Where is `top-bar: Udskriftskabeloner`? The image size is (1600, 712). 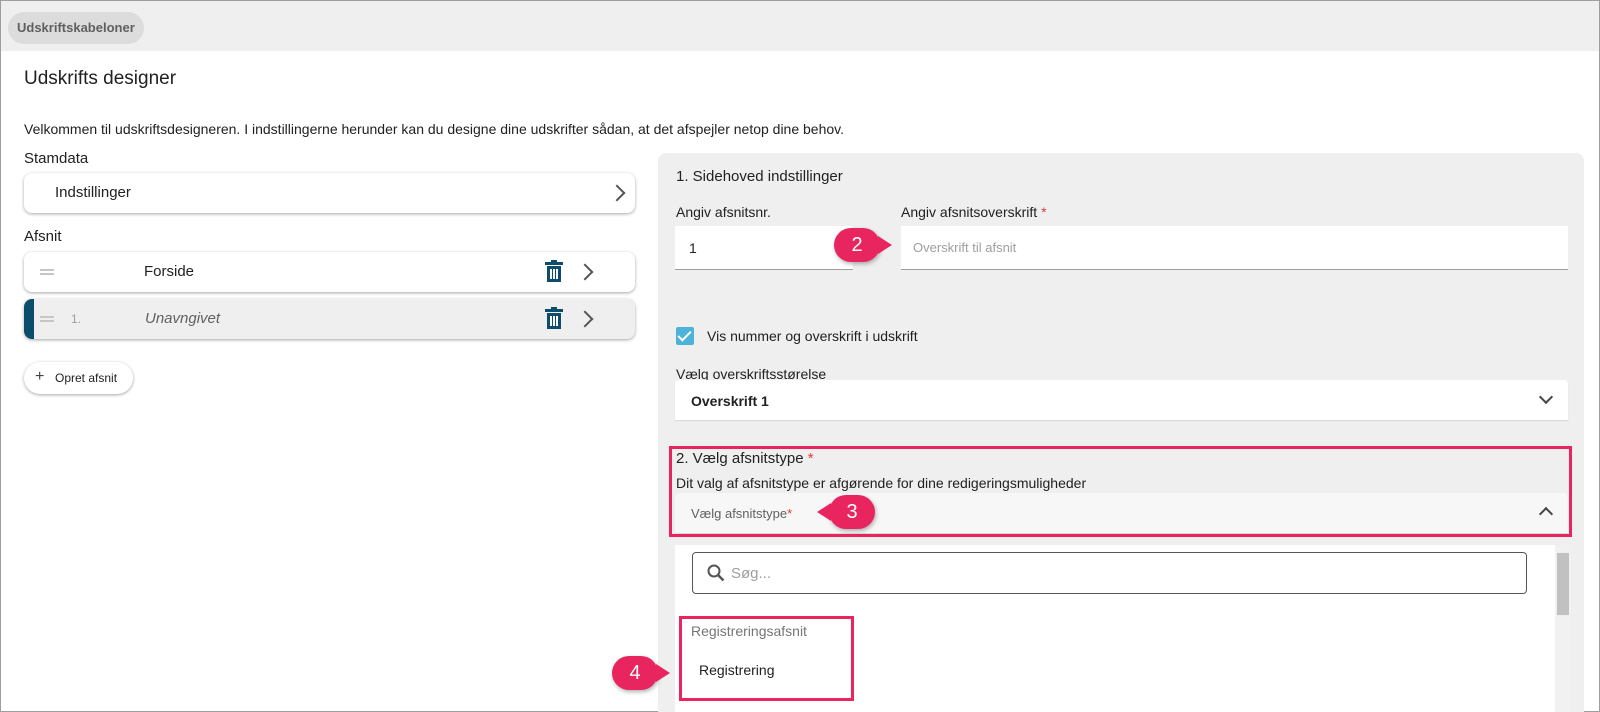 top-bar: Udskriftskabeloner is located at coordinates (800, 26).